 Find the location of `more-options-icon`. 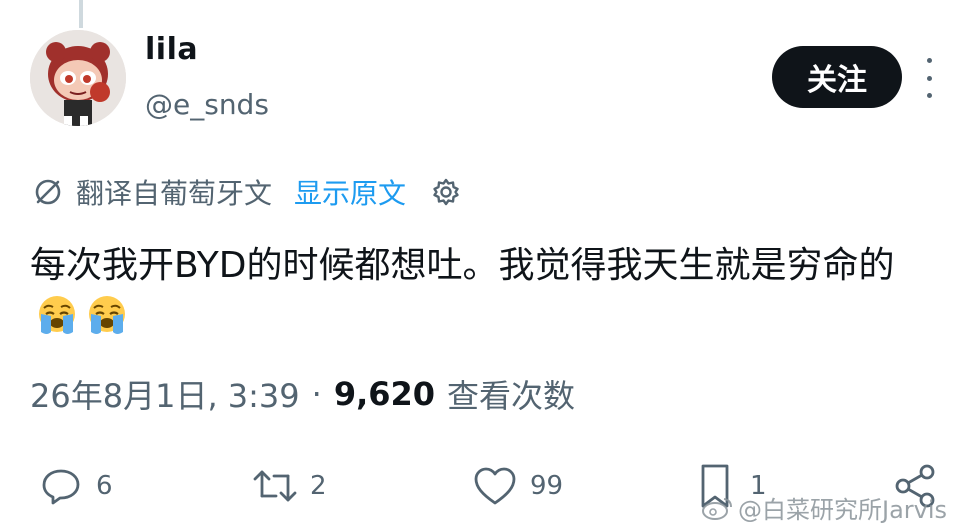

more-options-icon is located at coordinates (929, 78).